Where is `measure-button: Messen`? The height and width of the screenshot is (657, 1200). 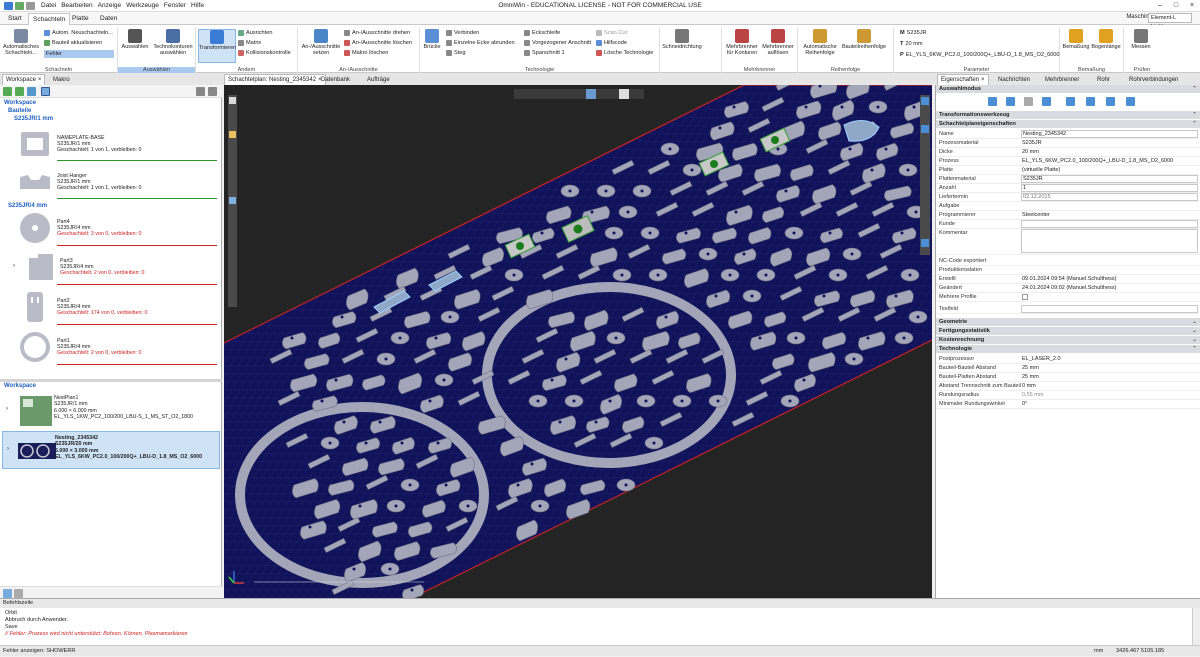
measure-button: Messen is located at coordinates (1141, 39).